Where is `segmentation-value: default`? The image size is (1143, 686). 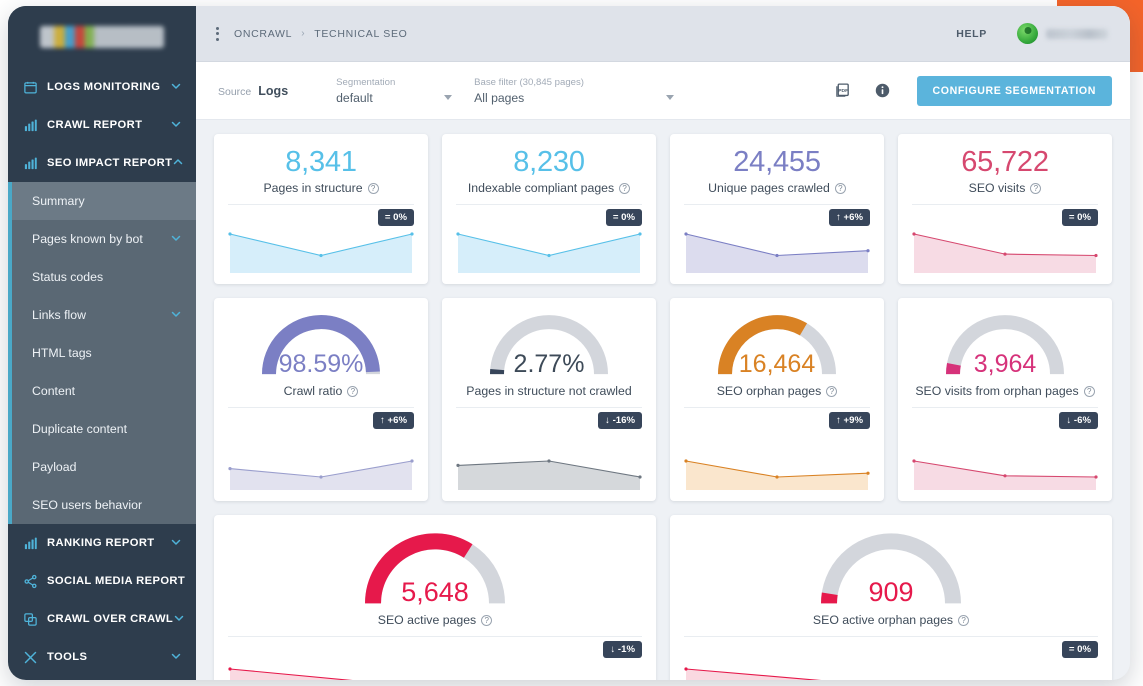
segmentation-value: default is located at coordinates (354, 97).